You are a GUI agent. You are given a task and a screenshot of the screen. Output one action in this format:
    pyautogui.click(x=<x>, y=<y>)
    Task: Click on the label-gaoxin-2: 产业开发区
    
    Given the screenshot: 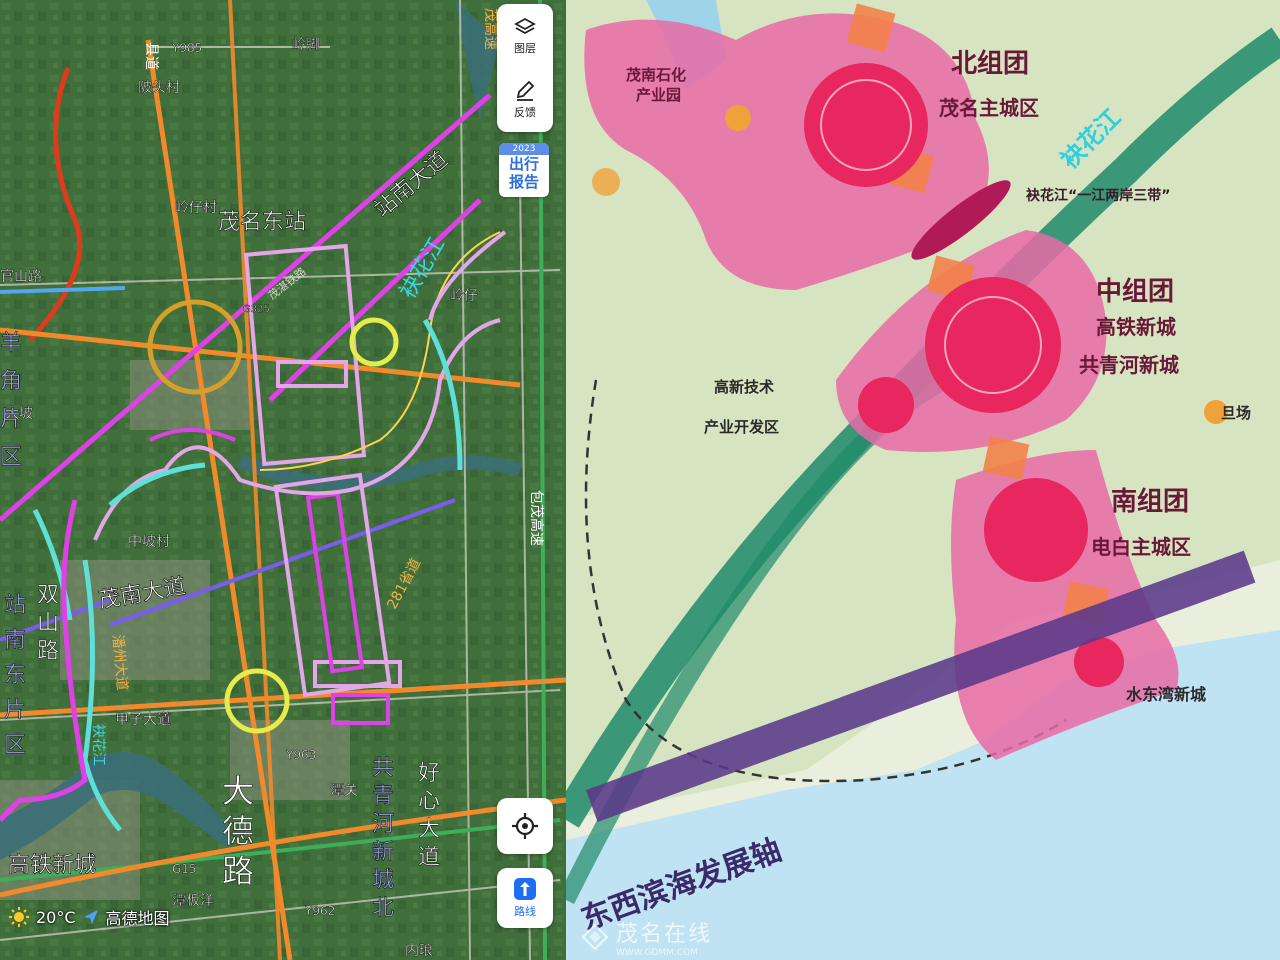 What is the action you would take?
    pyautogui.click(x=741, y=427)
    